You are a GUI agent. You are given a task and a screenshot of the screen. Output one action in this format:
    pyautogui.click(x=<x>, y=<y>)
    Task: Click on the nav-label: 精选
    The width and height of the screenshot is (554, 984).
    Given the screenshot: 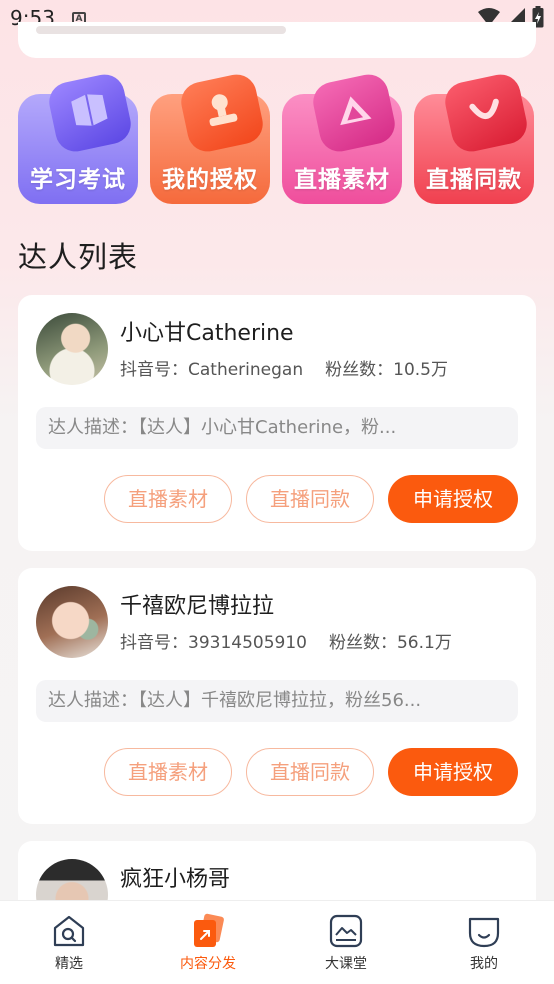 What is the action you would take?
    pyautogui.click(x=69, y=964)
    